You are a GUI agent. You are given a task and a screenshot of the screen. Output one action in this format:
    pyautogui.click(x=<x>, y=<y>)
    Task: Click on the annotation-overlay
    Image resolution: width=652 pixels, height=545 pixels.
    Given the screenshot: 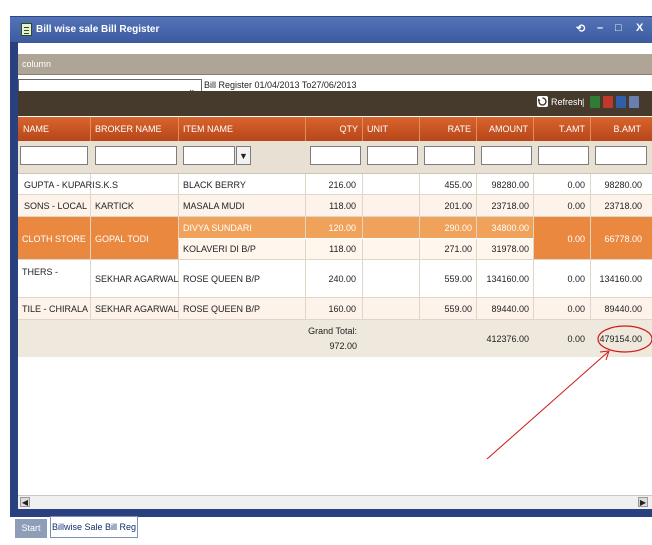 What is the action you would take?
    pyautogui.click(x=569, y=392)
    